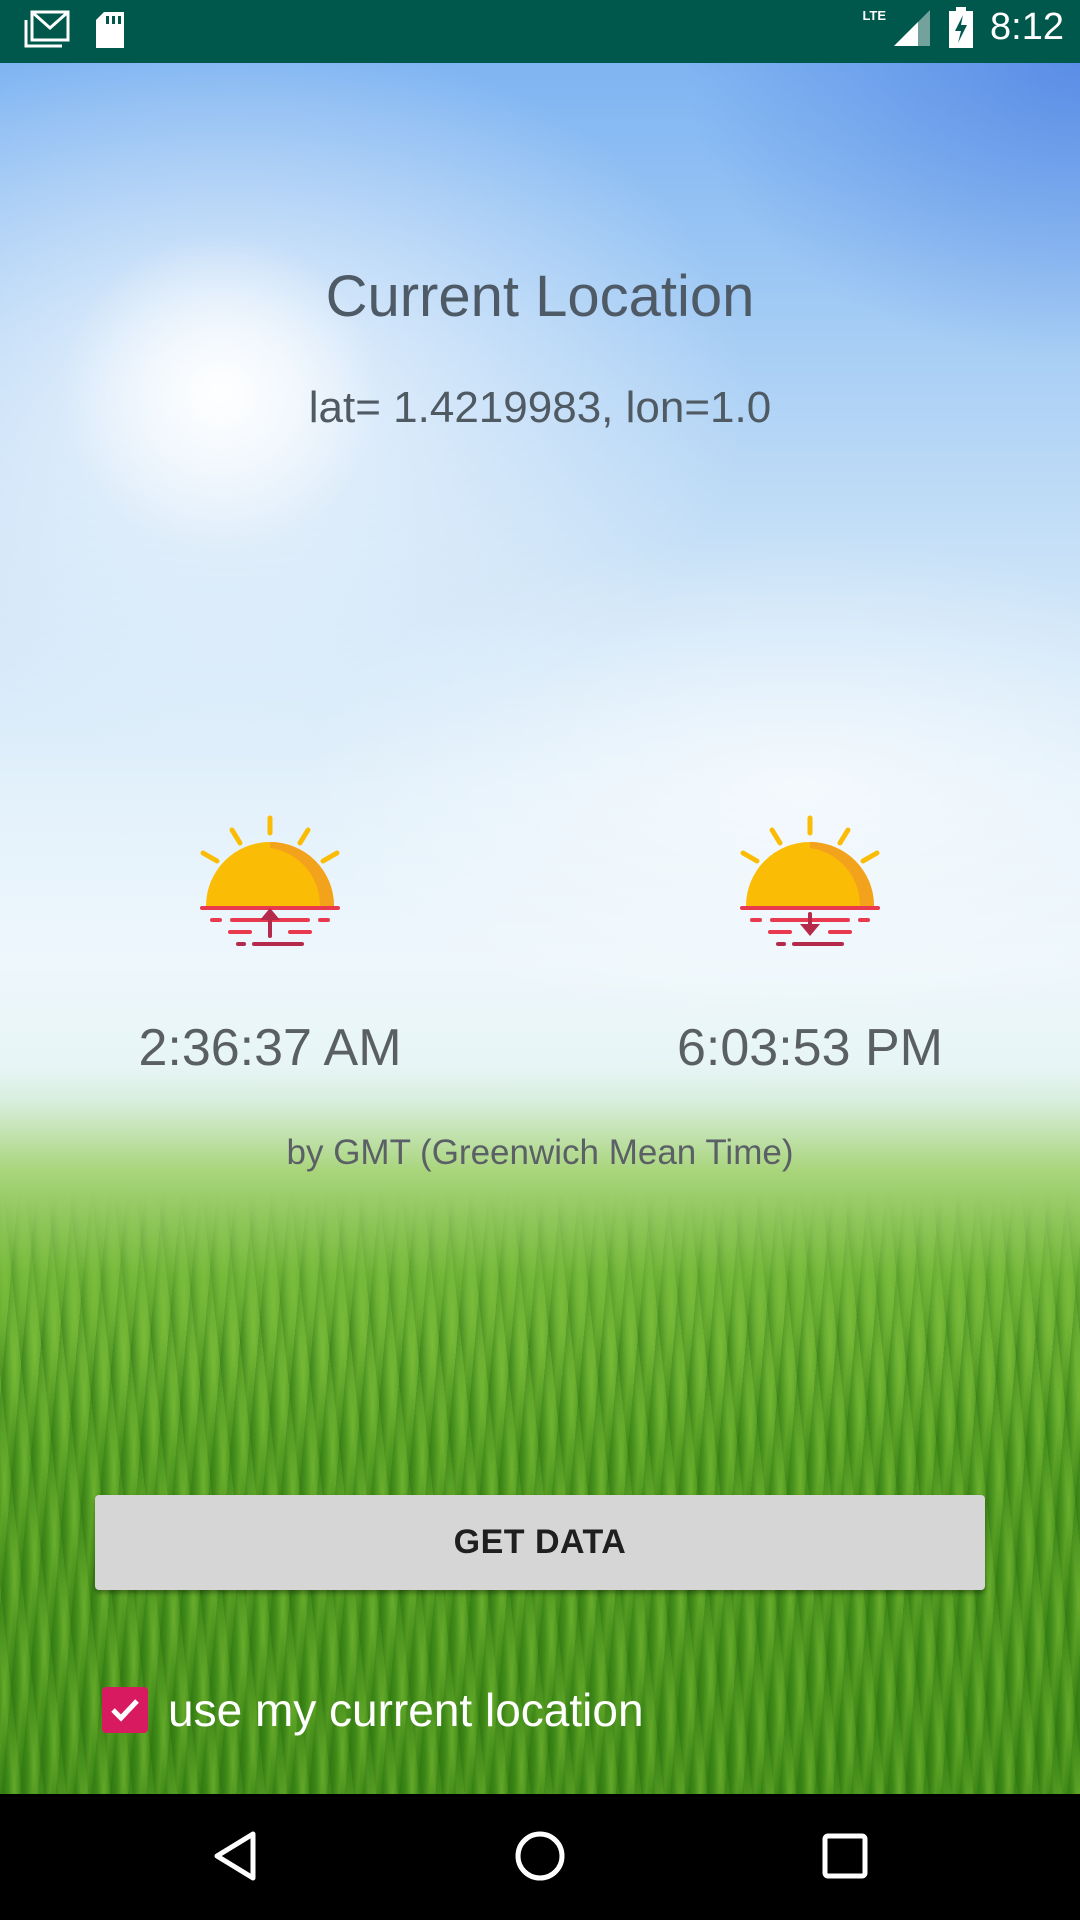  I want to click on network-type: LTE, so click(874, 15).